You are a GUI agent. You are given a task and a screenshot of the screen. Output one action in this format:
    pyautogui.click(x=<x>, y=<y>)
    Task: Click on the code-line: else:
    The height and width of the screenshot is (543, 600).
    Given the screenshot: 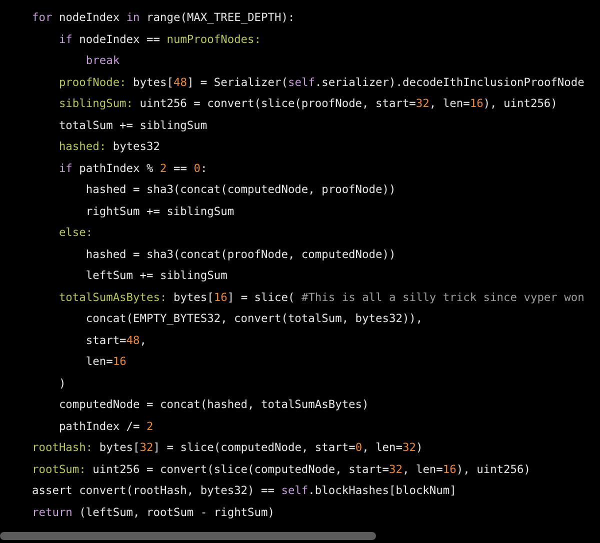 What is the action you would take?
    pyautogui.click(x=75, y=233)
    